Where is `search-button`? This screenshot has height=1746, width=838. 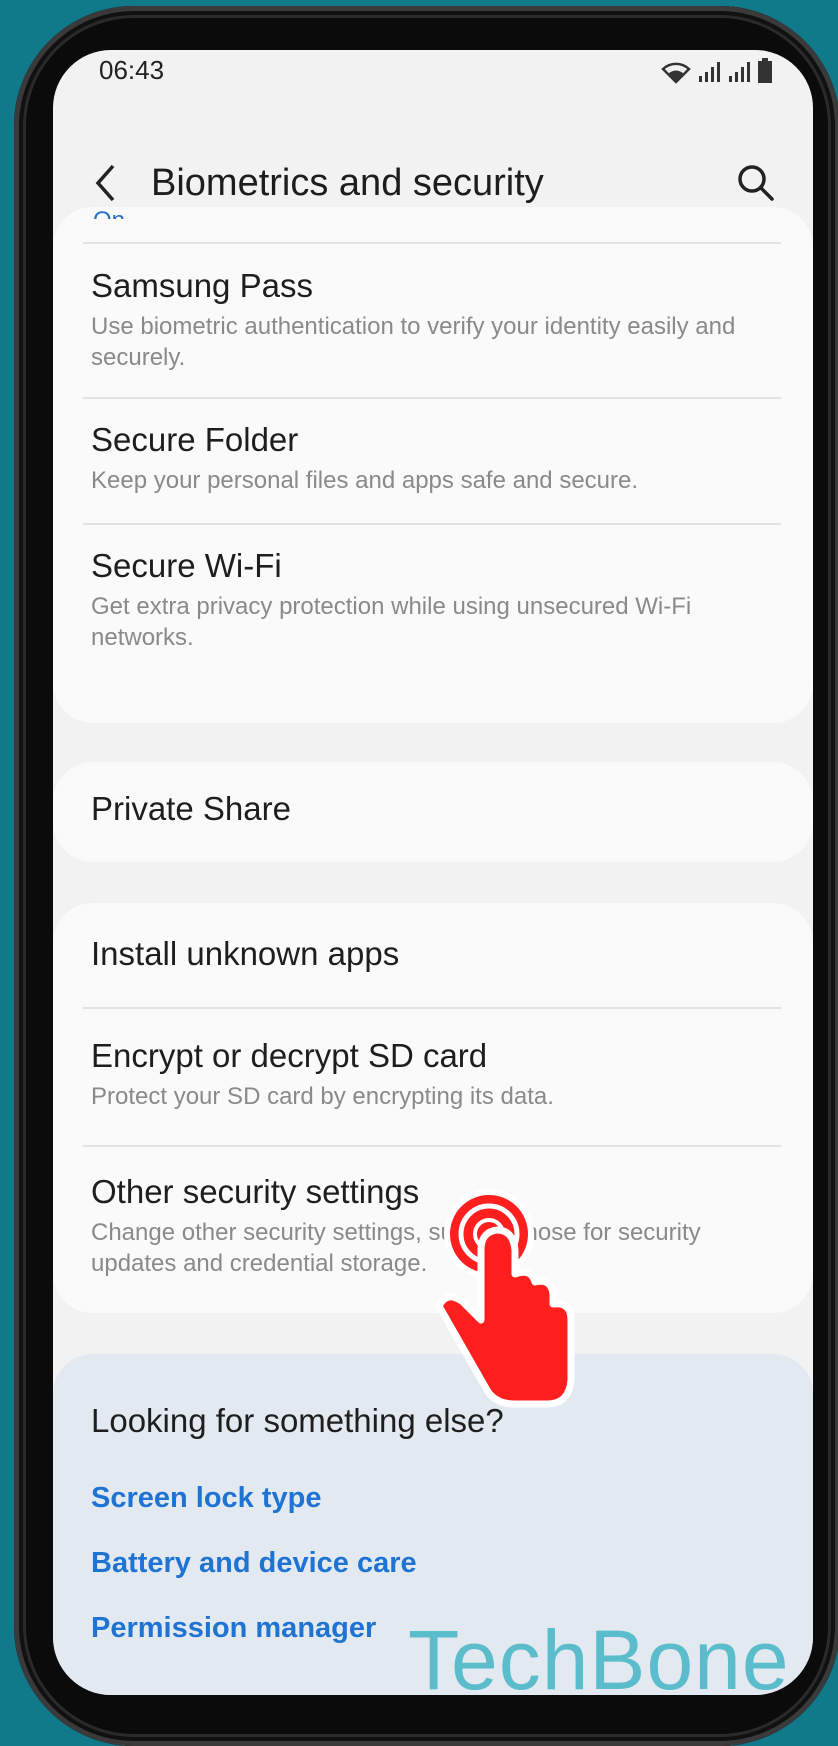
search-button is located at coordinates (756, 183).